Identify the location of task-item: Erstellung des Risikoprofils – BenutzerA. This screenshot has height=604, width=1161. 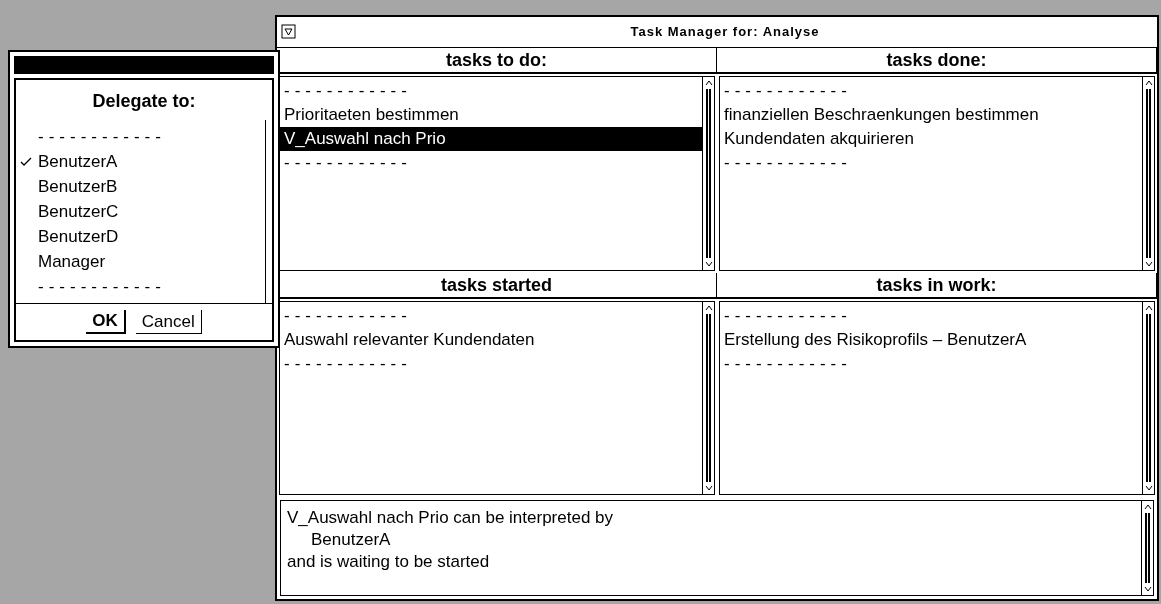
(931, 339).